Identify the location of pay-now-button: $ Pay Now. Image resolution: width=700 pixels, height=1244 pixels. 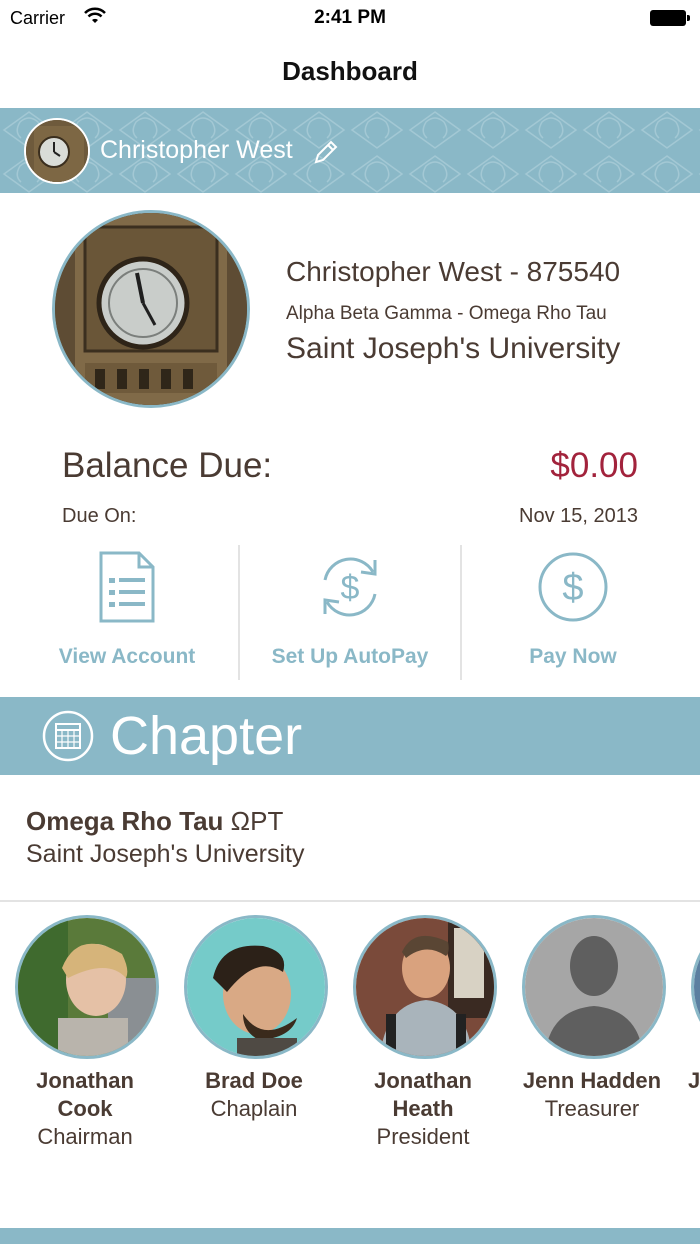
(573, 612).